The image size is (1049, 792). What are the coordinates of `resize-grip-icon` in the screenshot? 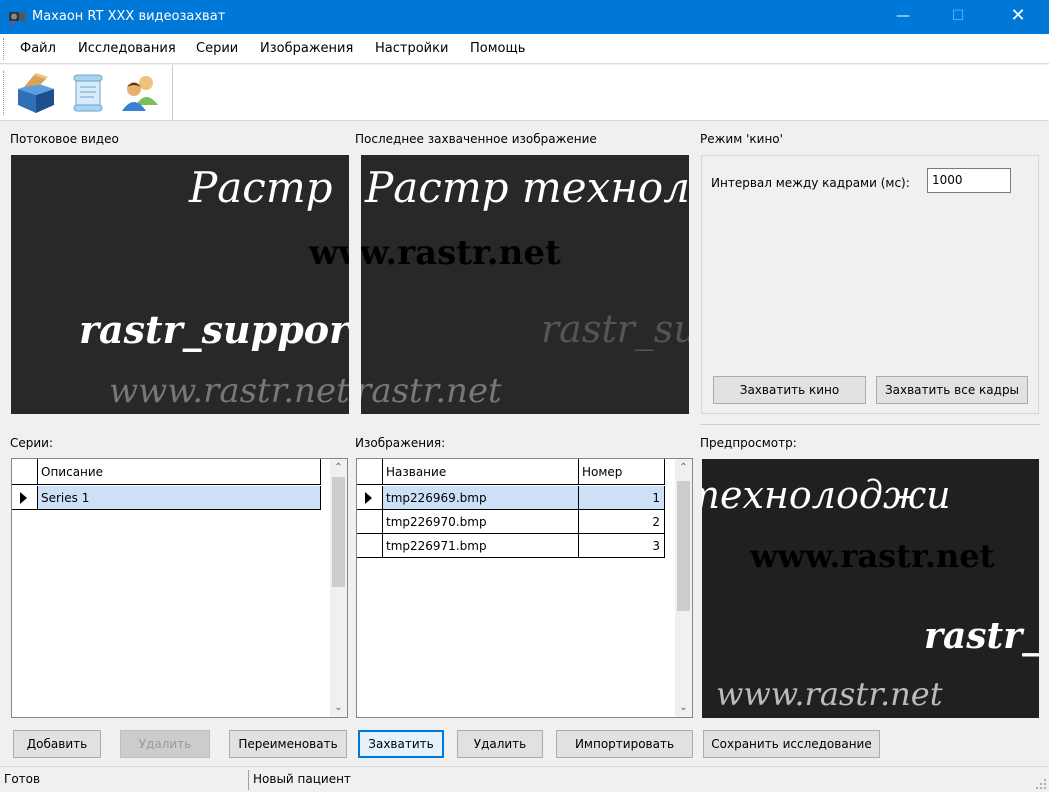 It's located at (1041, 784).